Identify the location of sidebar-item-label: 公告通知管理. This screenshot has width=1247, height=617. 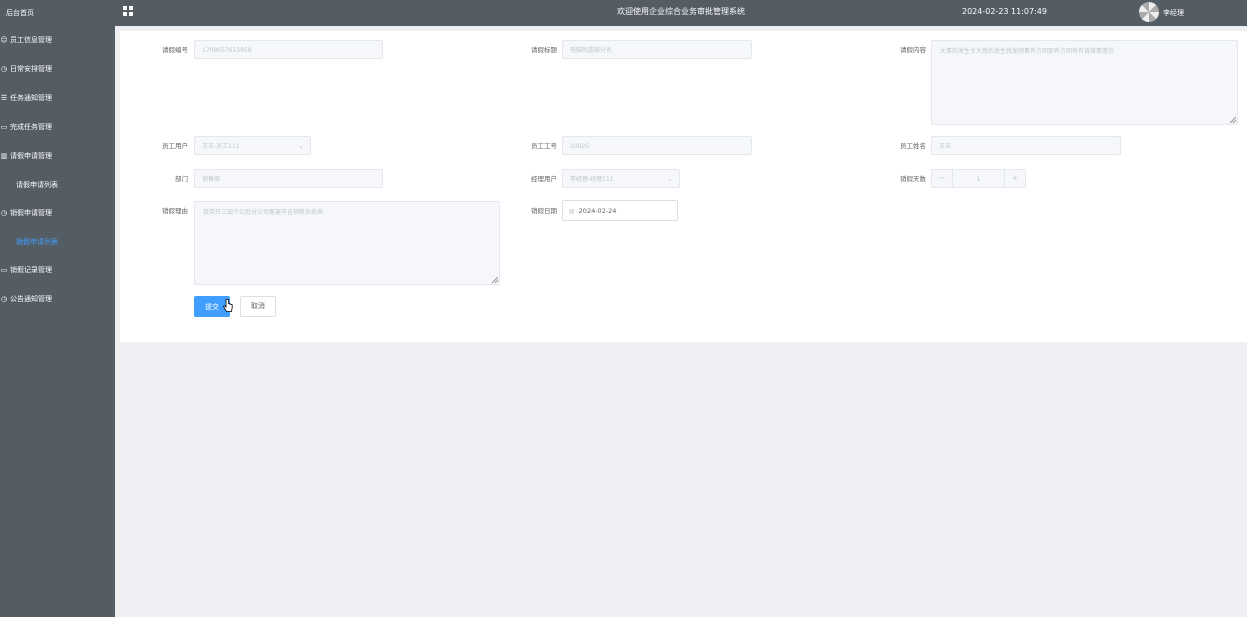
(31, 299).